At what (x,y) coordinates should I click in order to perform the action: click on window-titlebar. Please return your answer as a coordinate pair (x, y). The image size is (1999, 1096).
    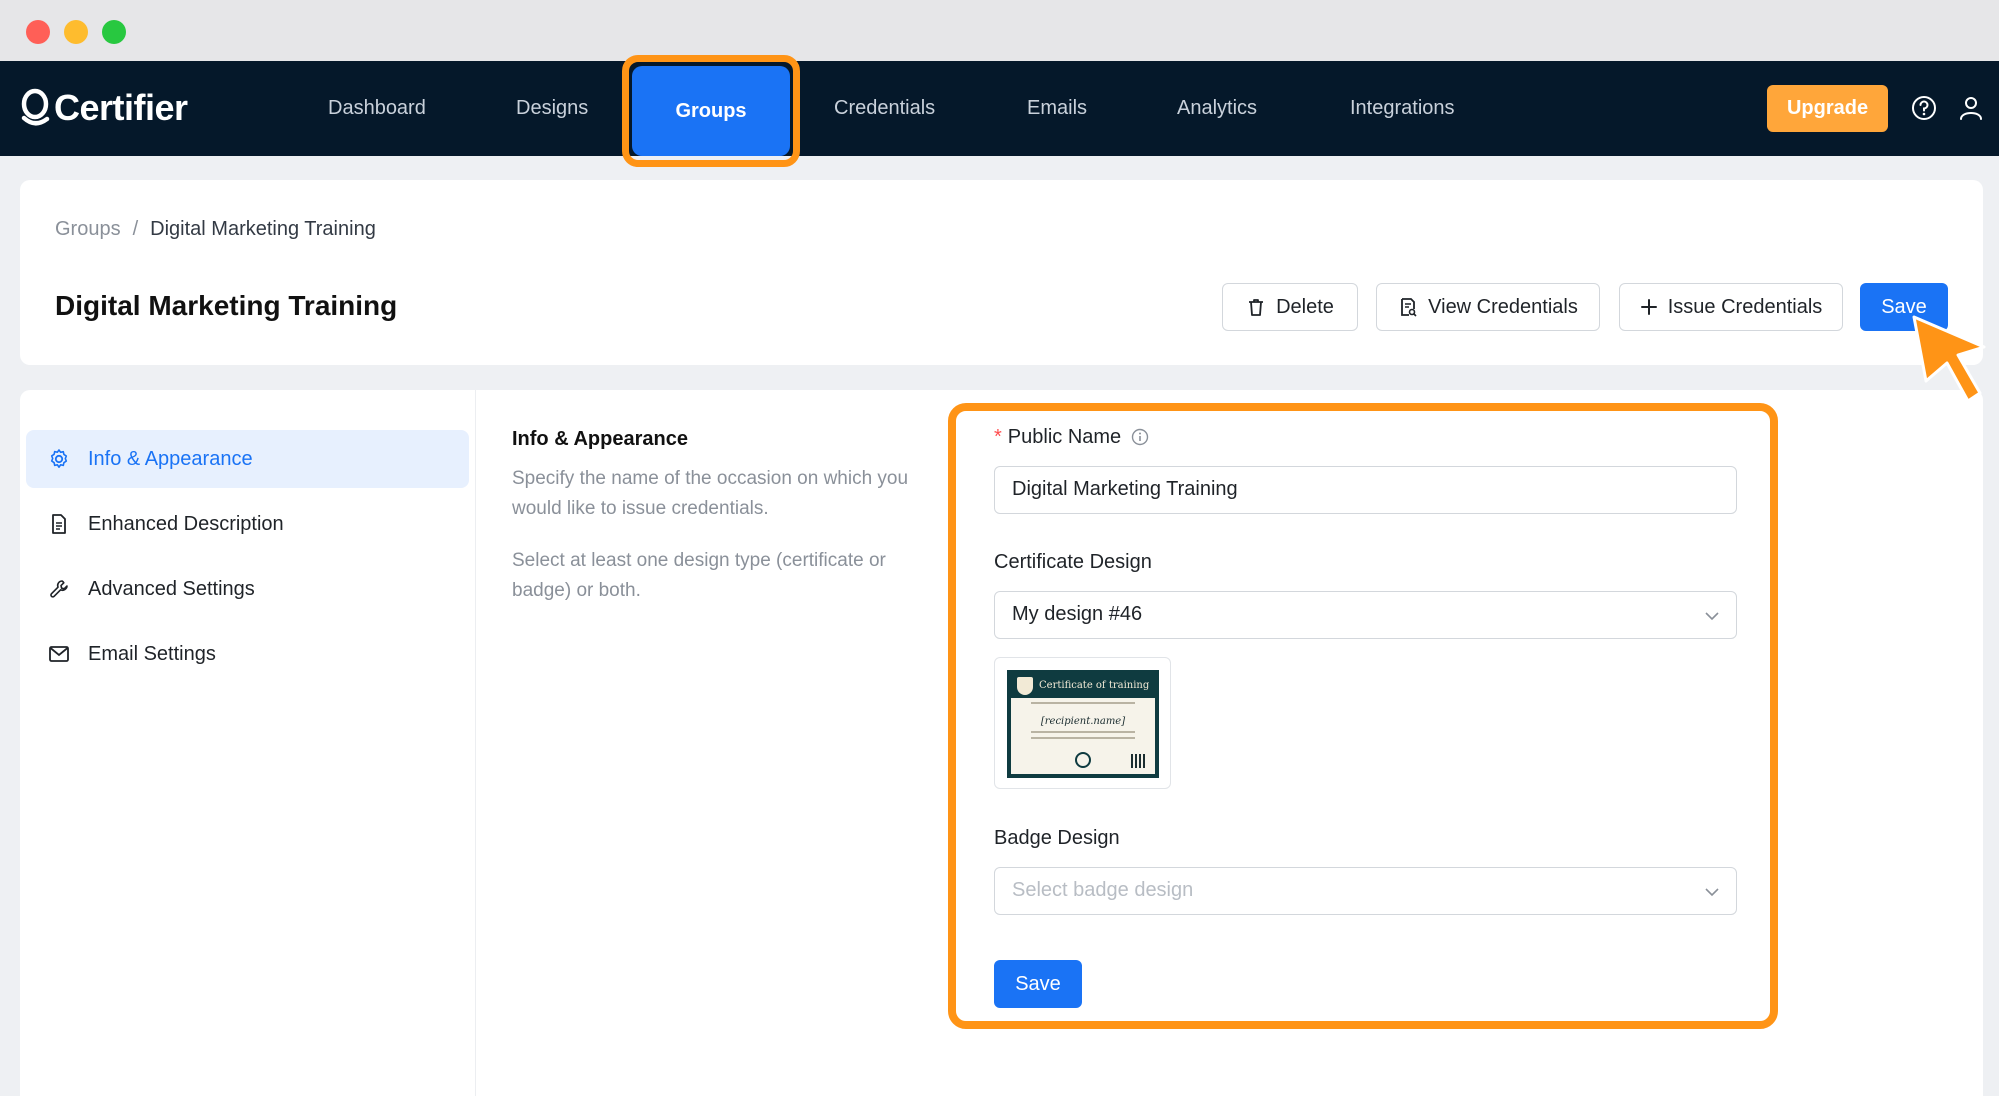
    Looking at the image, I should click on (999, 30).